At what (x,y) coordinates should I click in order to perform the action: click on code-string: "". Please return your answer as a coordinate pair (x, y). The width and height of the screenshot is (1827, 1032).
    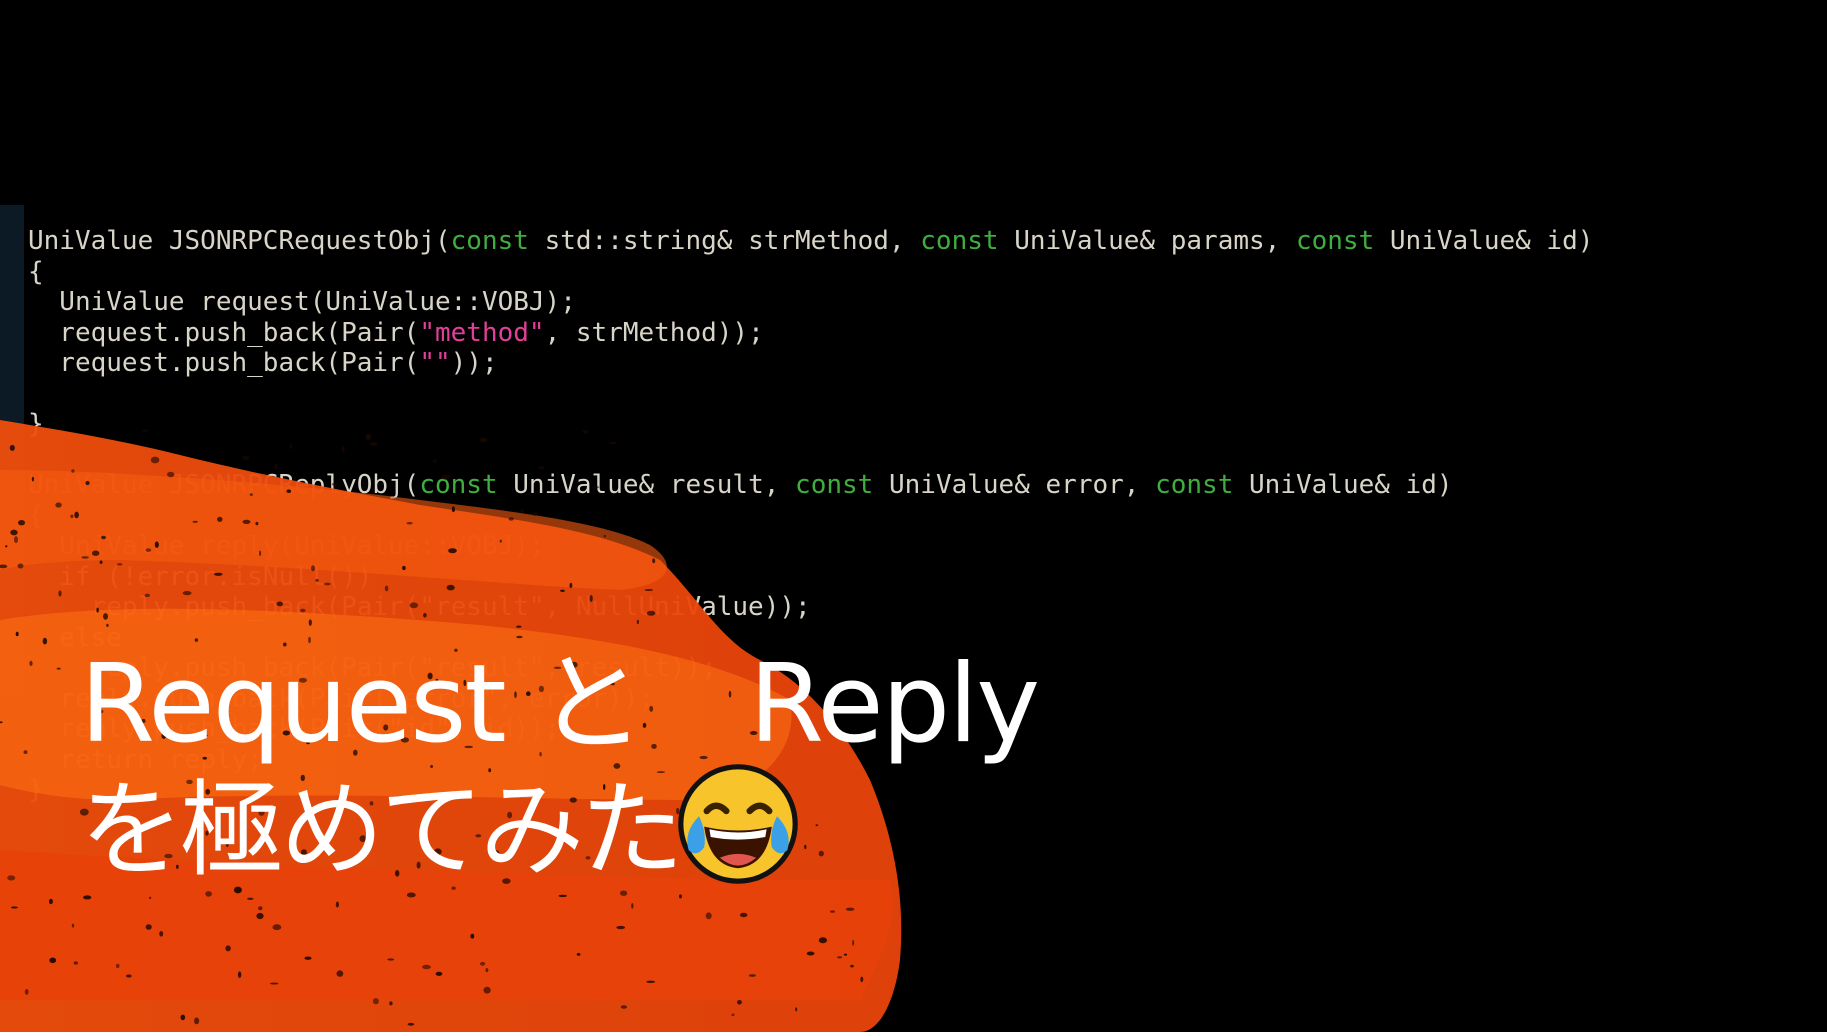
    Looking at the image, I should click on (435, 363).